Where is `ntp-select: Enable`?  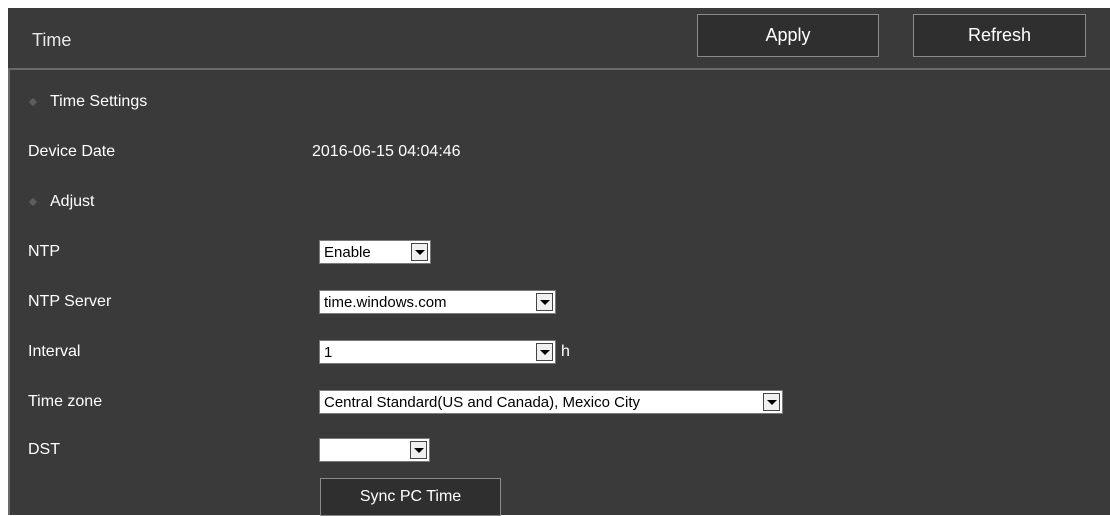
ntp-select: Enable is located at coordinates (375, 252).